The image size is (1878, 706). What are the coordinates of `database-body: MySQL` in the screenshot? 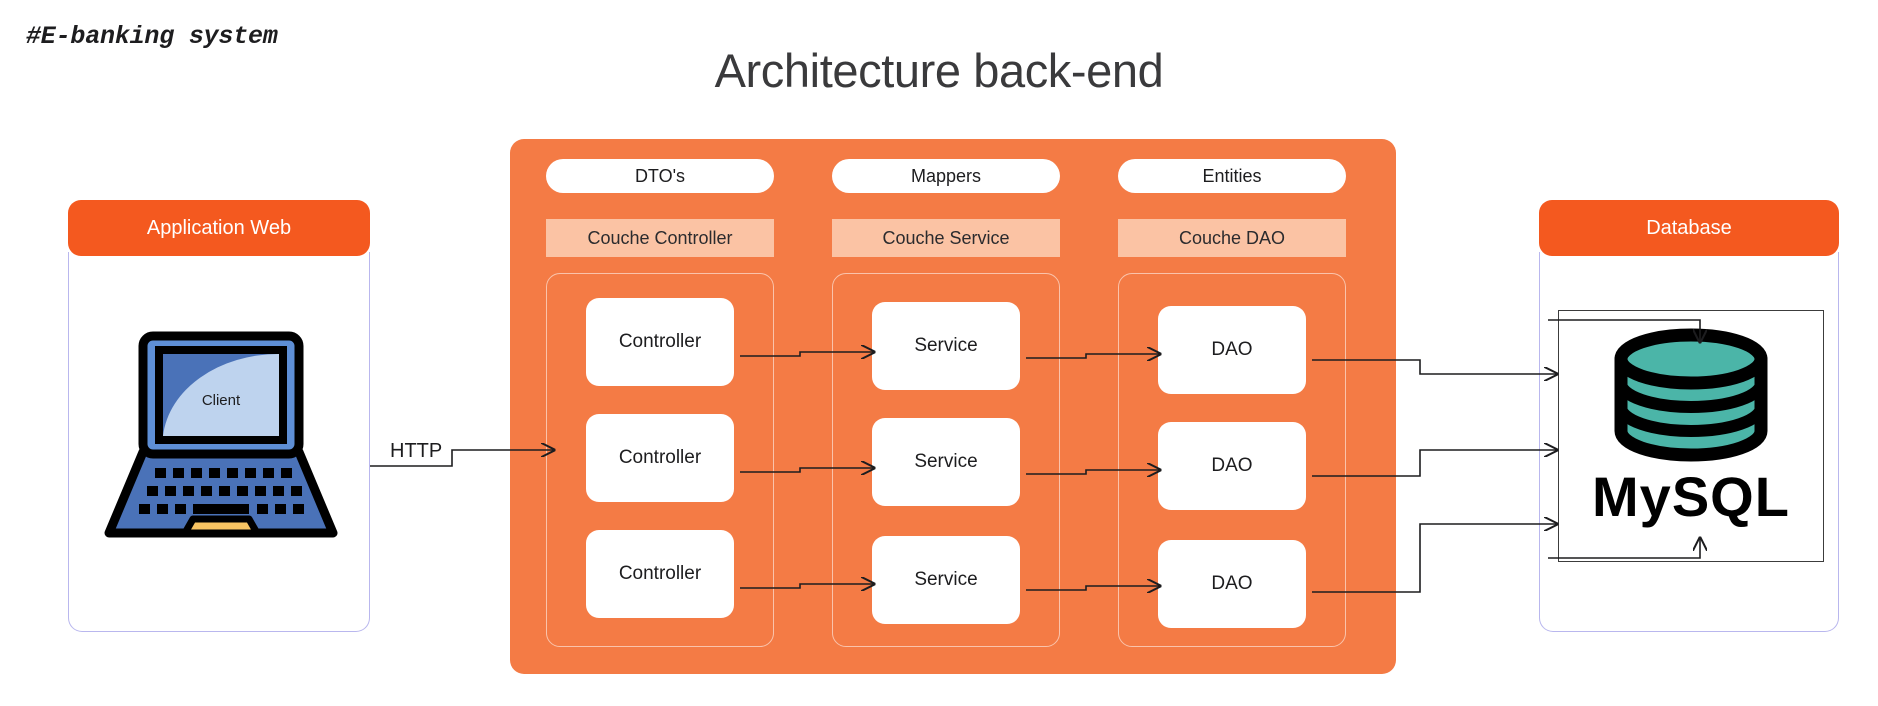 It's located at (1689, 442).